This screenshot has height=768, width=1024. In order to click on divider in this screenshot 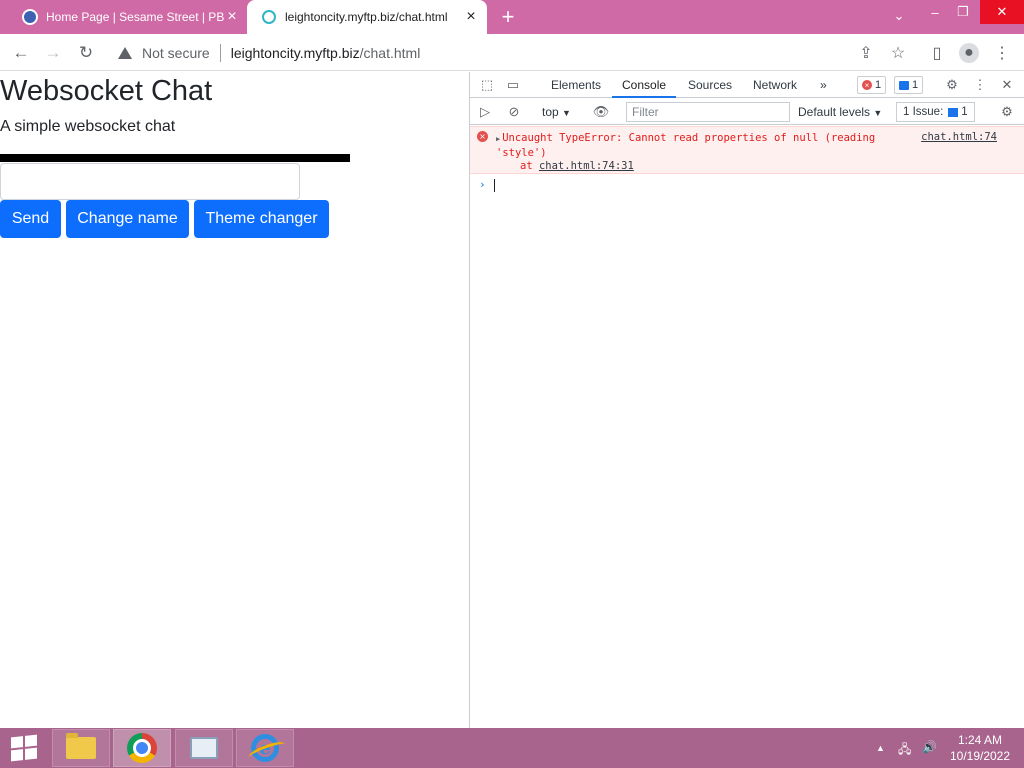, I will do `click(220, 53)`.